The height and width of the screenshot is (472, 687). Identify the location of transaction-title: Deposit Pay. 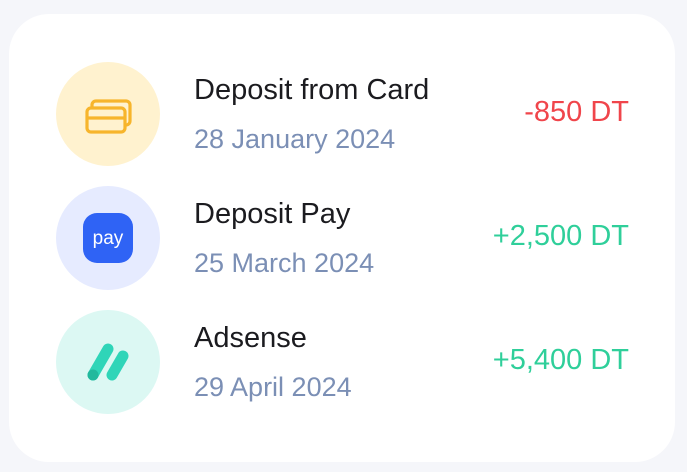
(272, 214).